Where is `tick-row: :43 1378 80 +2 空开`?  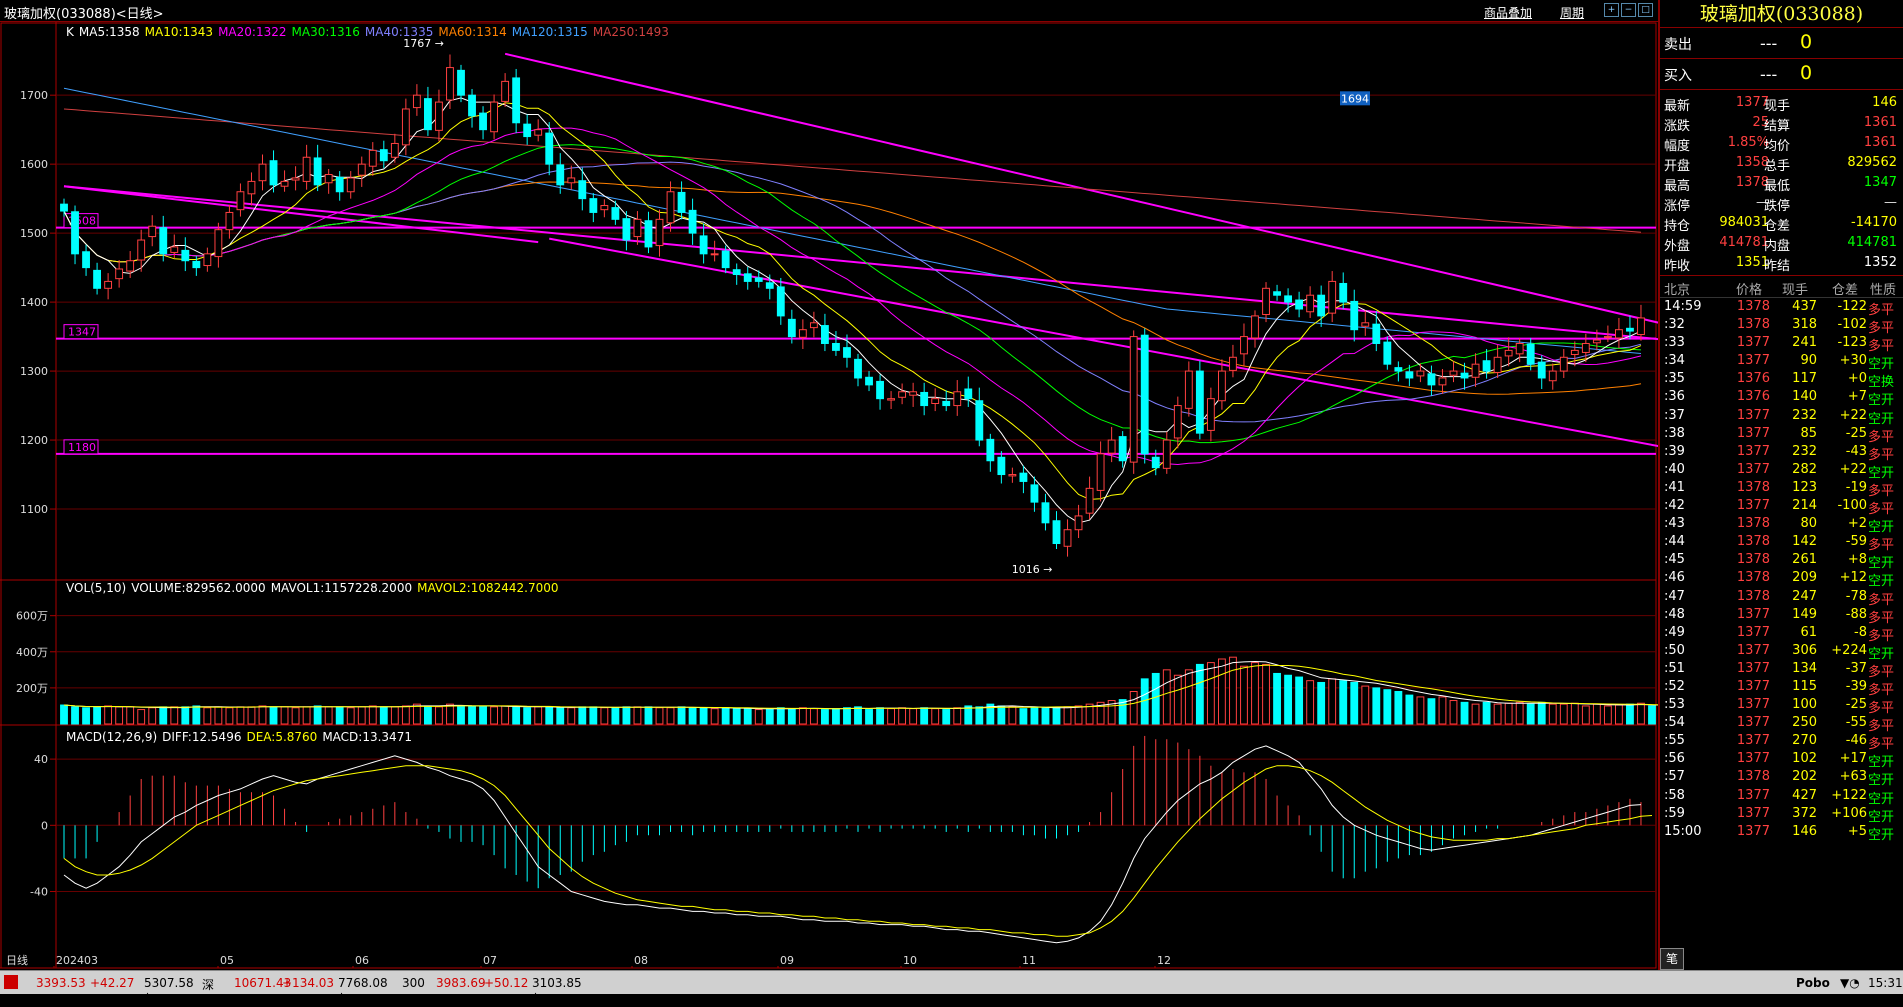
tick-row: :43 1378 80 +2 空开 is located at coordinates (1781, 525).